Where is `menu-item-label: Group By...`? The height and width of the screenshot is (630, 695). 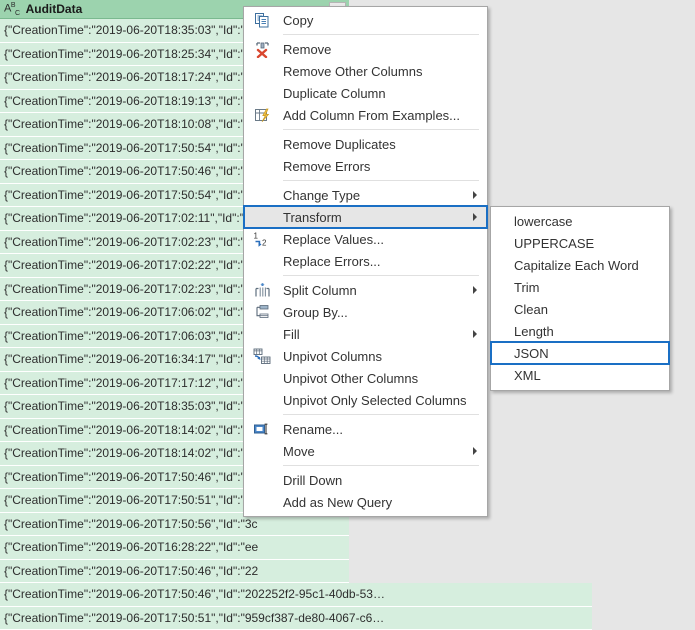 menu-item-label: Group By... is located at coordinates (315, 312).